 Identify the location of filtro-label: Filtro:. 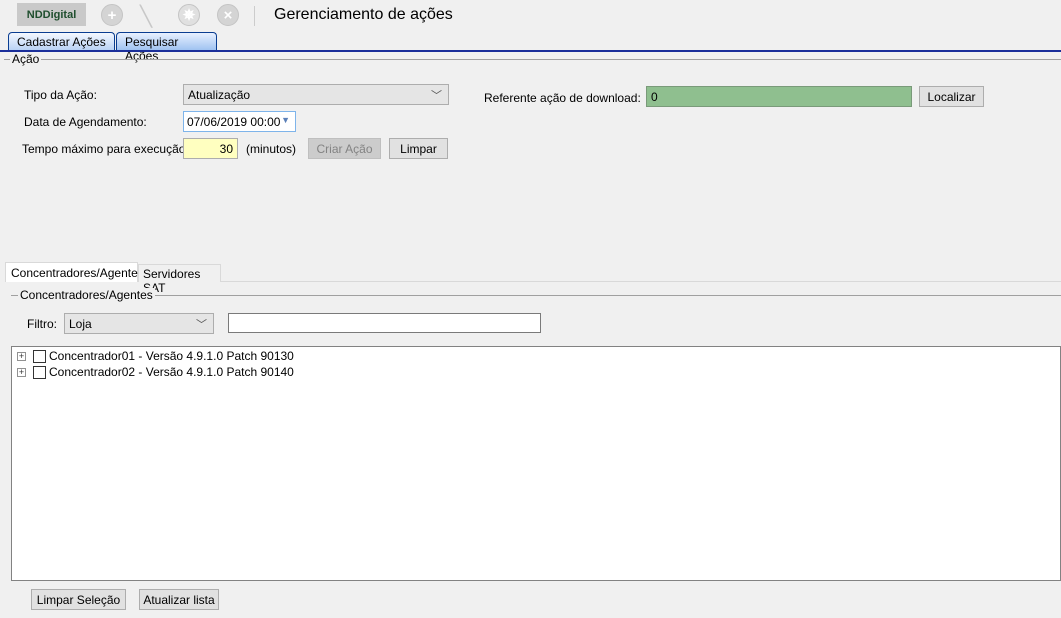
(42, 324).